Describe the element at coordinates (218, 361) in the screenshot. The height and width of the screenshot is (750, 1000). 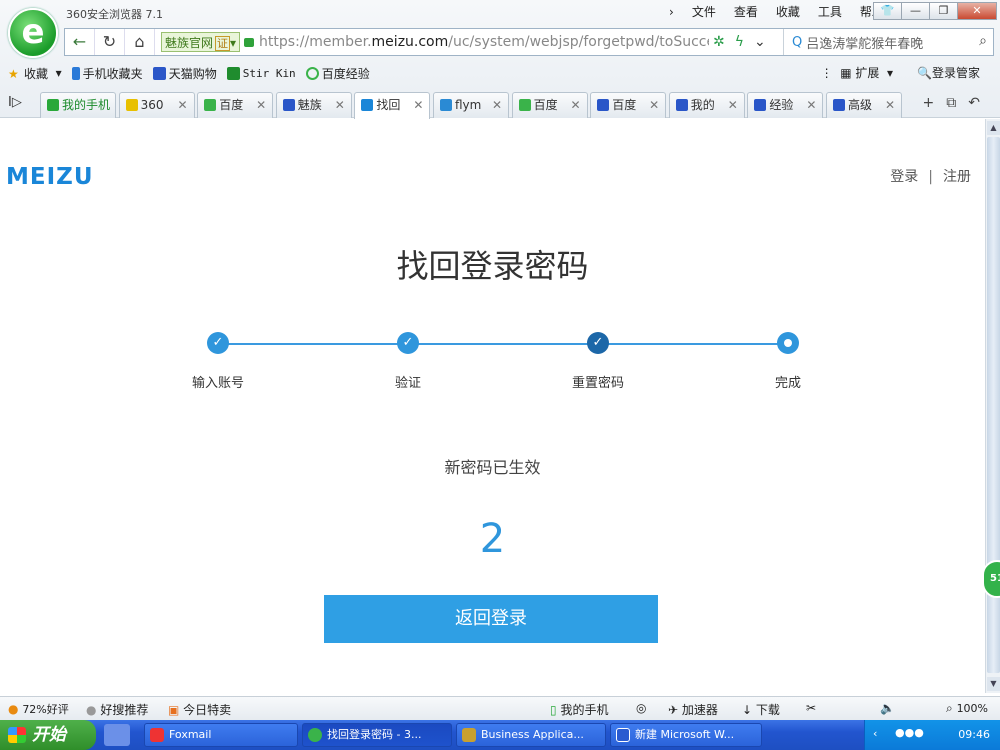
I see `step-enter-account: ✓ 输入账号` at that location.